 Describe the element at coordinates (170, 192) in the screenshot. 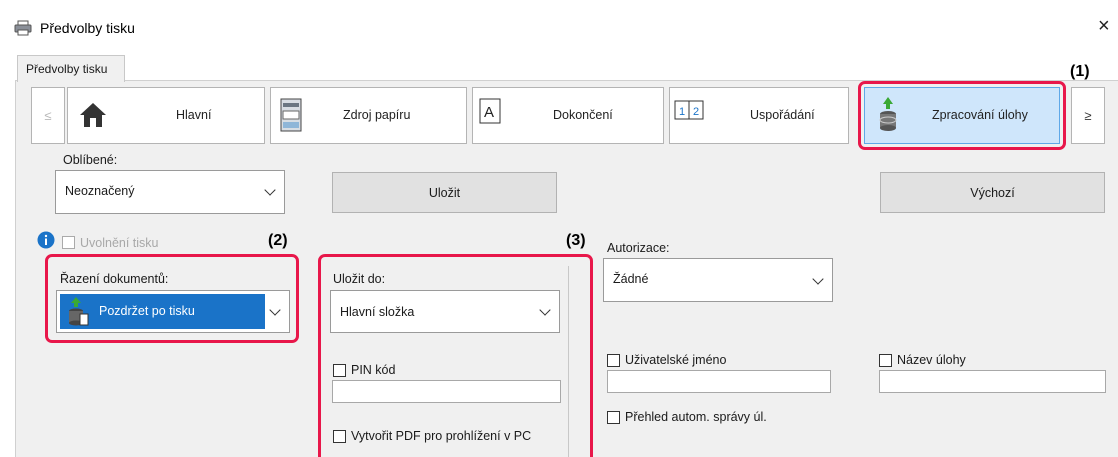

I see `favorites-select: Neoznačený` at that location.